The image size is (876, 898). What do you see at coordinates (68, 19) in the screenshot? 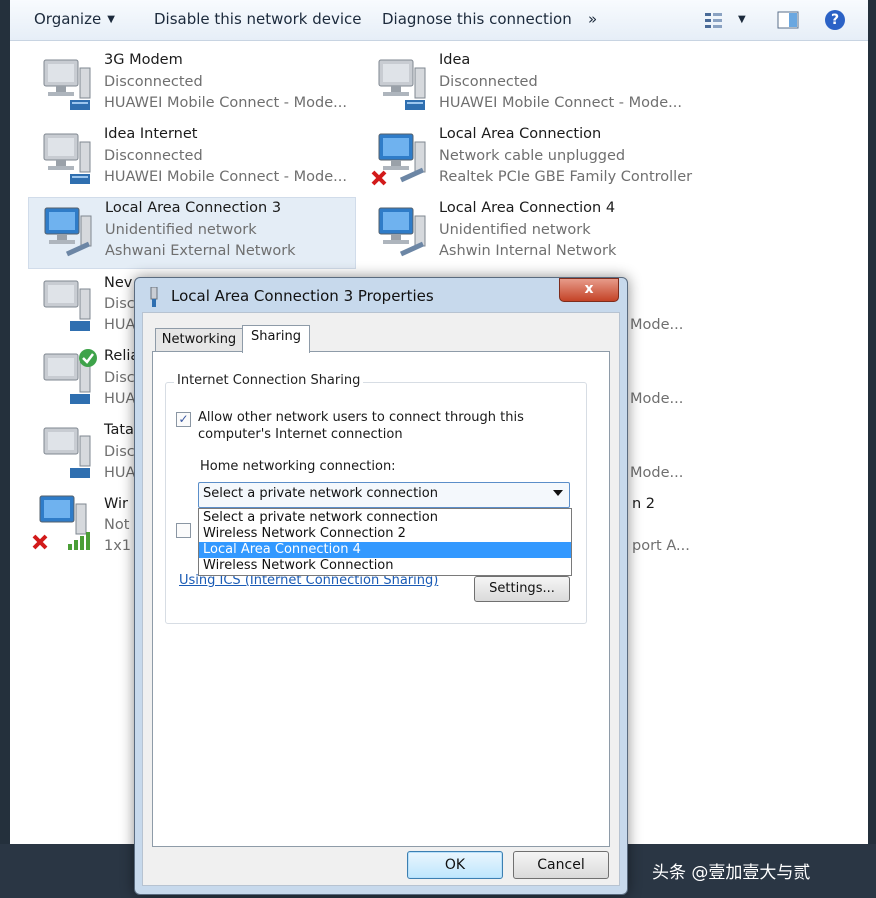
I see `organize-label: Organize` at bounding box center [68, 19].